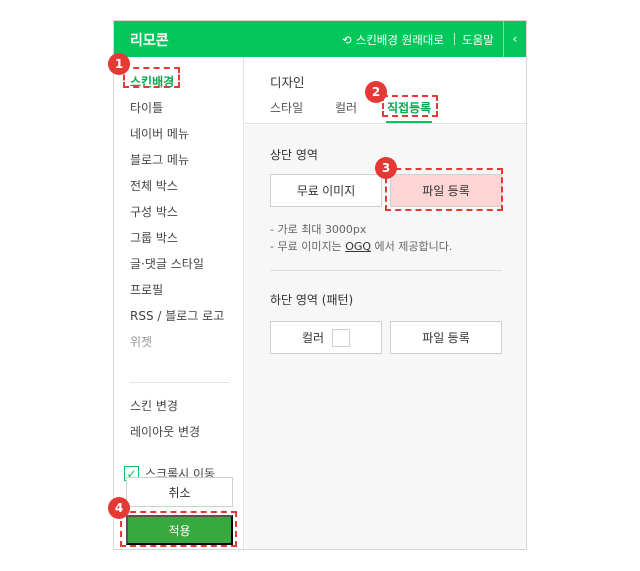  Describe the element at coordinates (326, 190) in the screenshot. I see `free-image-button: 무료 이미지` at that location.